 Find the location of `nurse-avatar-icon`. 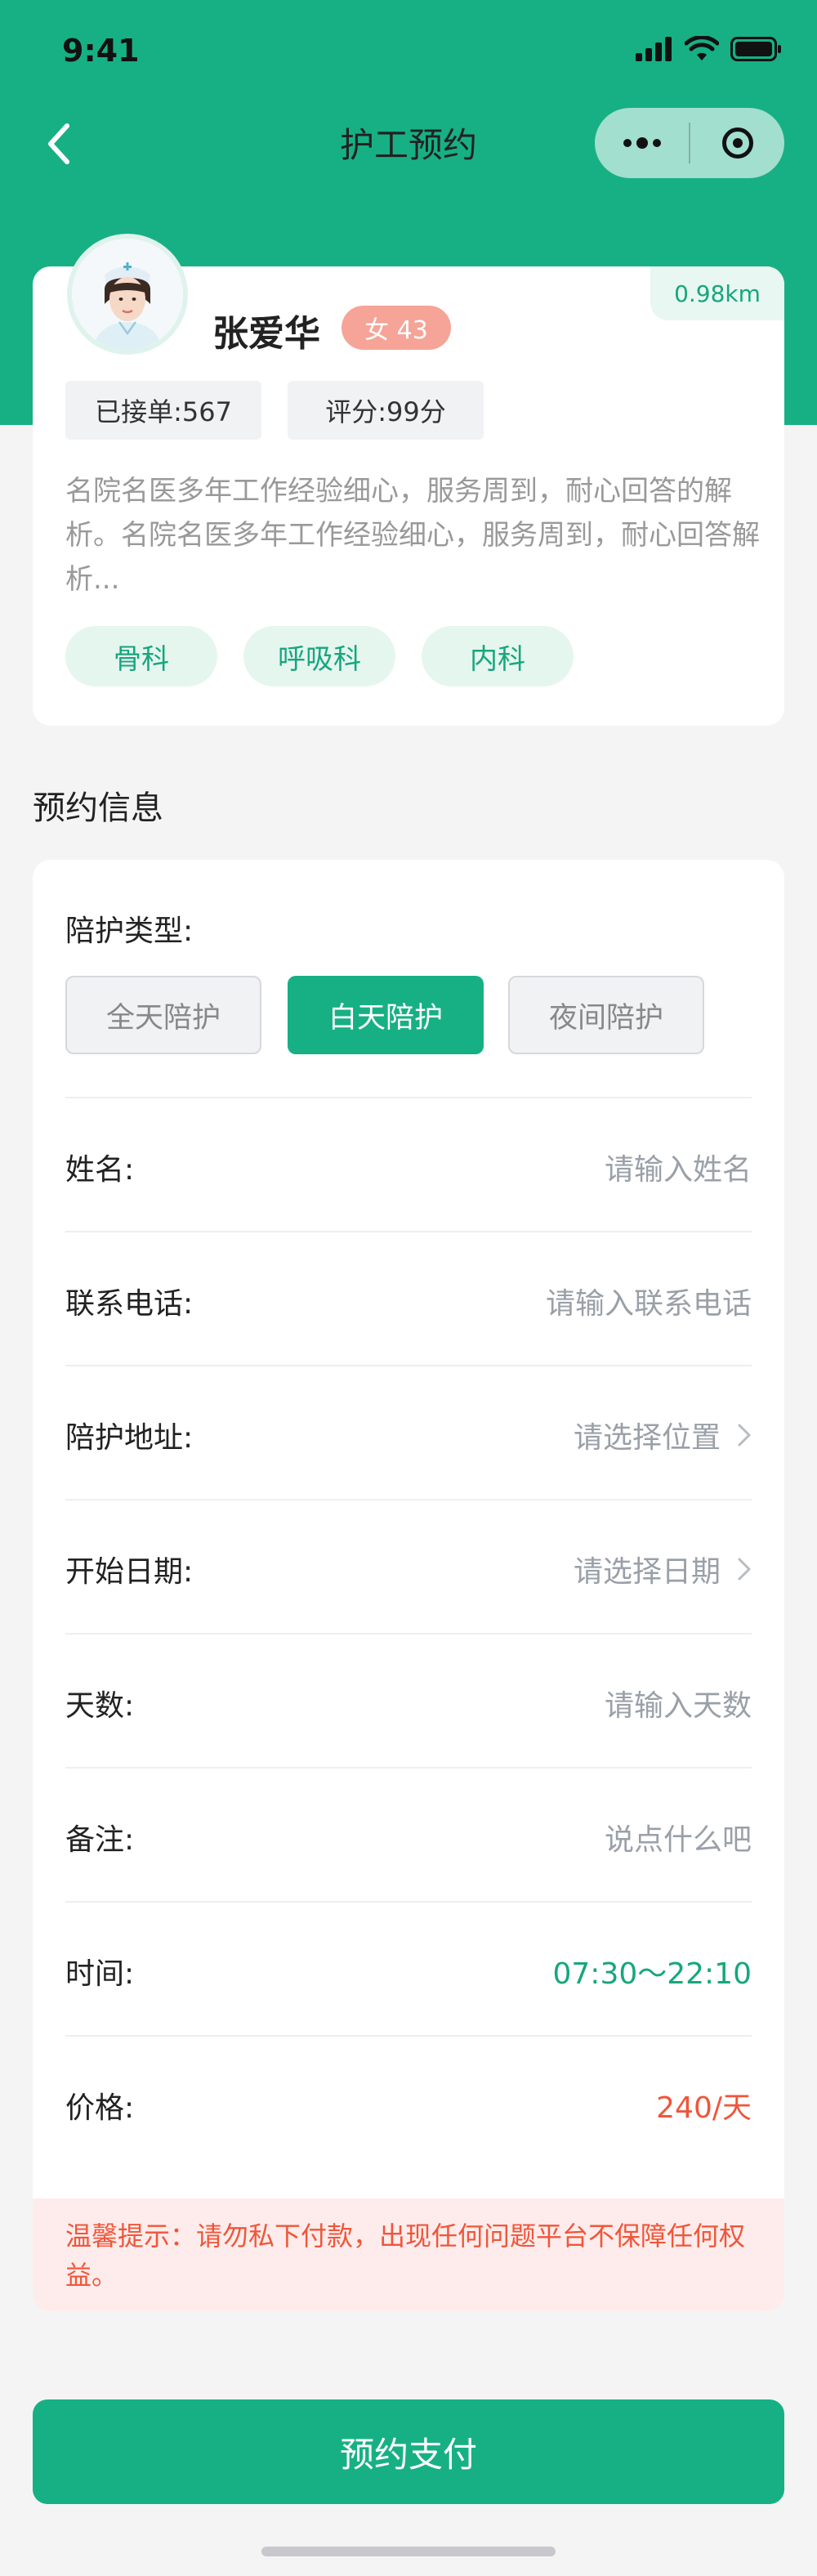

nurse-avatar-icon is located at coordinates (127, 294).